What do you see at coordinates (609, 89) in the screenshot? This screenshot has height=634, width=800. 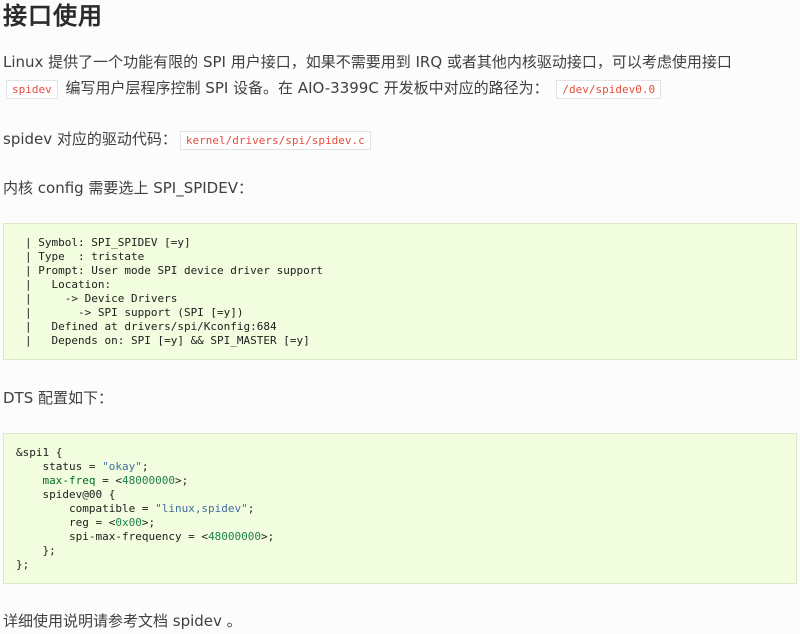 I see `inline-code-device-path: /dev/spidev0.0` at bounding box center [609, 89].